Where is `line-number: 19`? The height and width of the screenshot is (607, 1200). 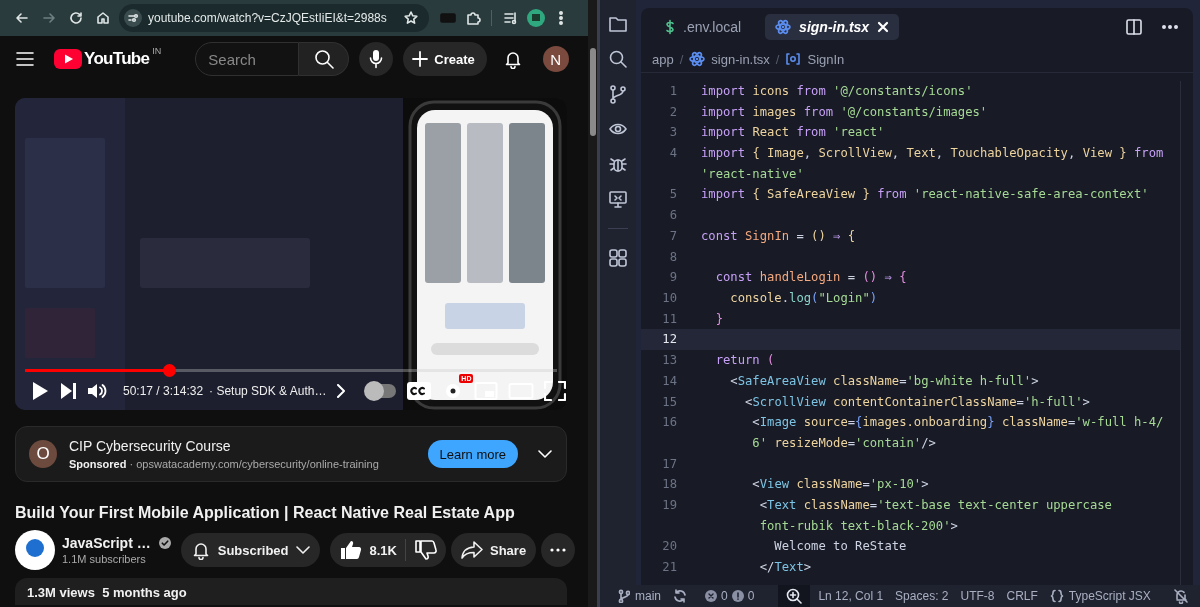 line-number: 19 is located at coordinates (669, 505).